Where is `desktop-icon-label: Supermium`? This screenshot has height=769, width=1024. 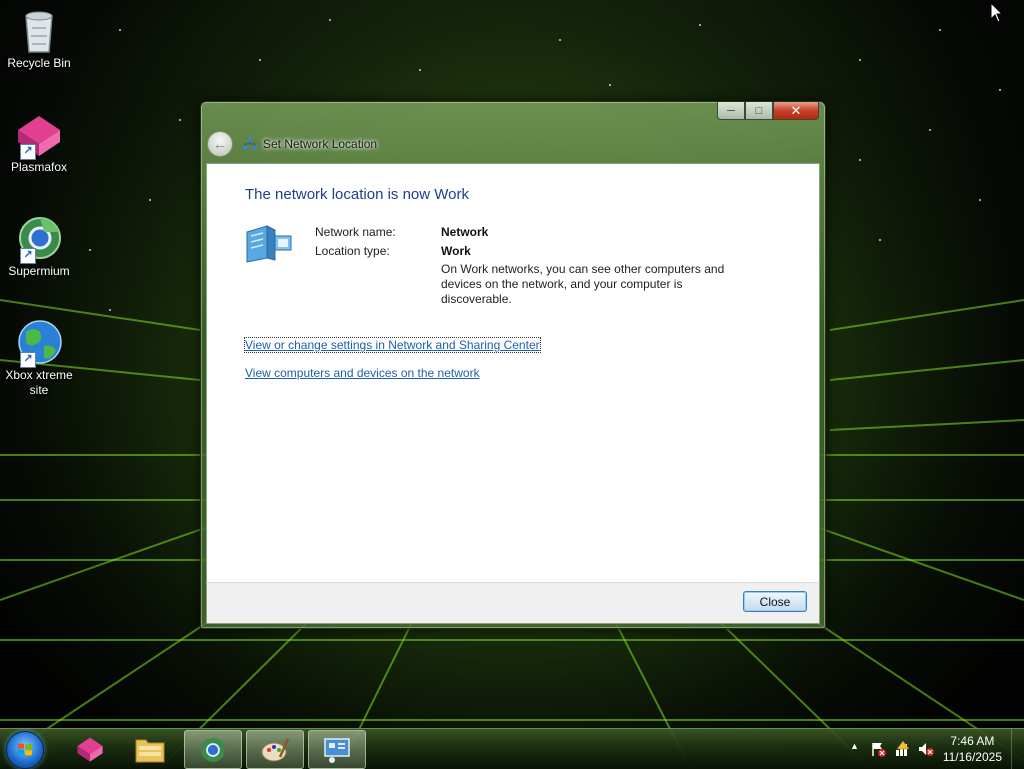 desktop-icon-label: Supermium is located at coordinates (39, 271).